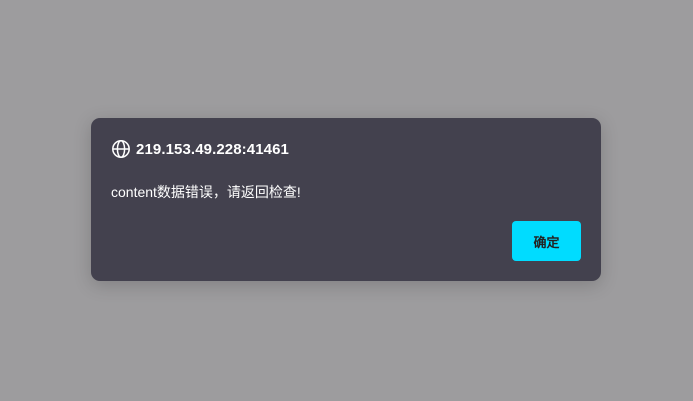 The height and width of the screenshot is (401, 693). I want to click on confirm-button: 确定, so click(546, 241).